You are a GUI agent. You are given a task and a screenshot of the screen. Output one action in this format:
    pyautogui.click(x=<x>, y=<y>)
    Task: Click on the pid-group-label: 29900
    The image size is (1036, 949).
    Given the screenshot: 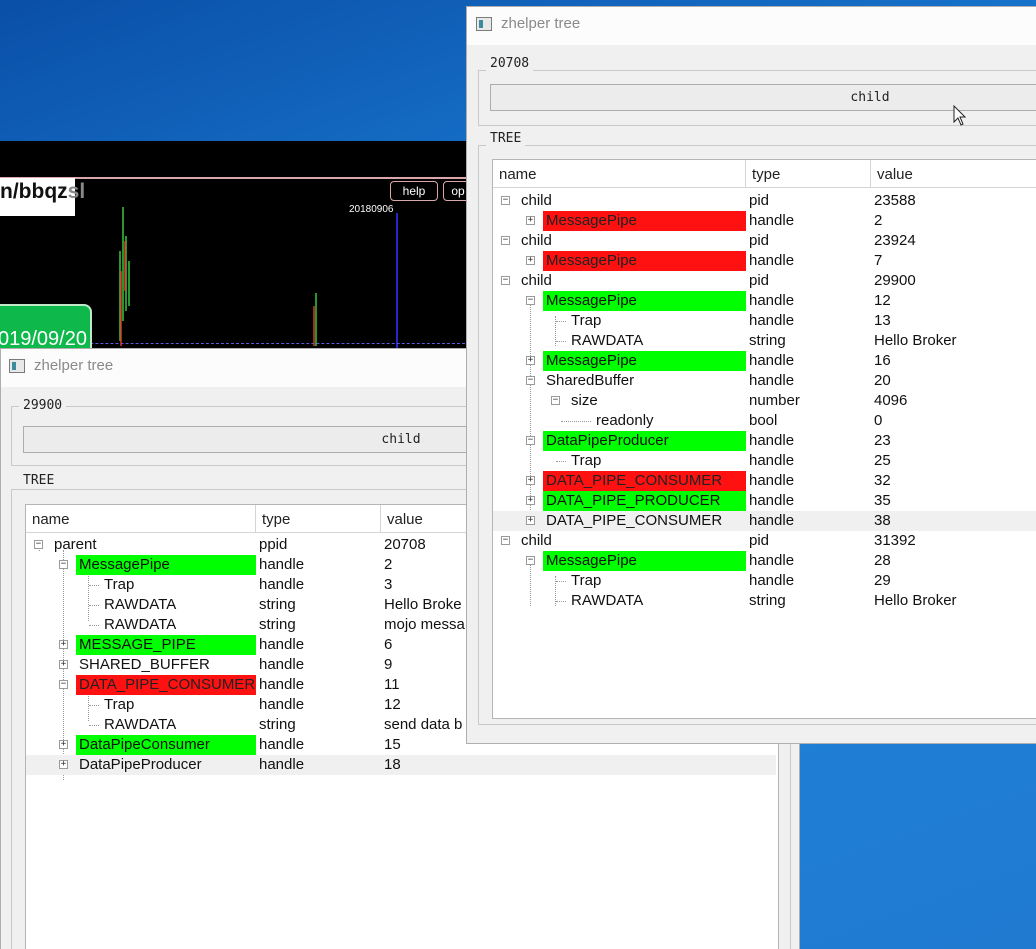 What is the action you would take?
    pyautogui.click(x=43, y=405)
    